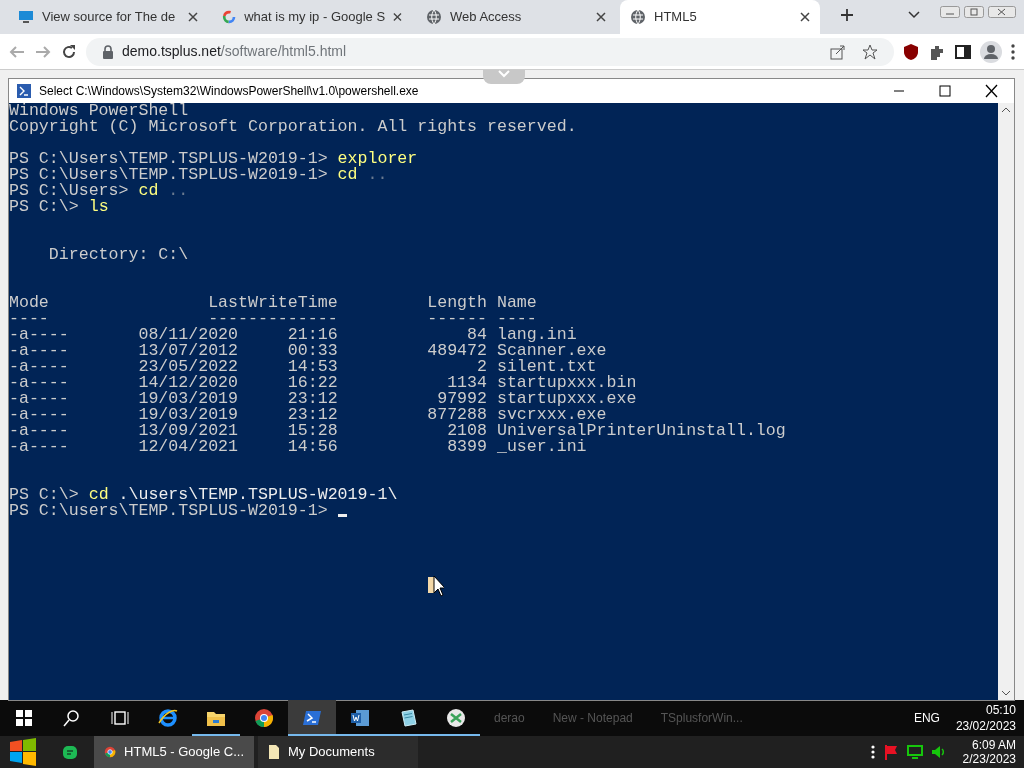 This screenshot has width=1024, height=768. I want to click on connection-icon, so click(456, 718).